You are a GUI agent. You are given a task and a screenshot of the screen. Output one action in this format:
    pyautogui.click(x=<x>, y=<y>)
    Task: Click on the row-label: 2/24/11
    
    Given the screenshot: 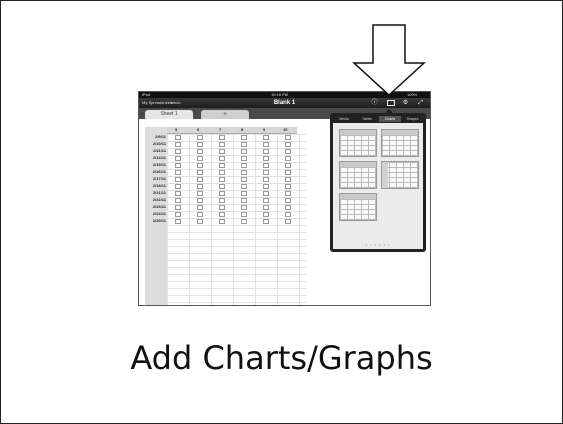 What is the action you would take?
    pyautogui.click(x=155, y=214)
    